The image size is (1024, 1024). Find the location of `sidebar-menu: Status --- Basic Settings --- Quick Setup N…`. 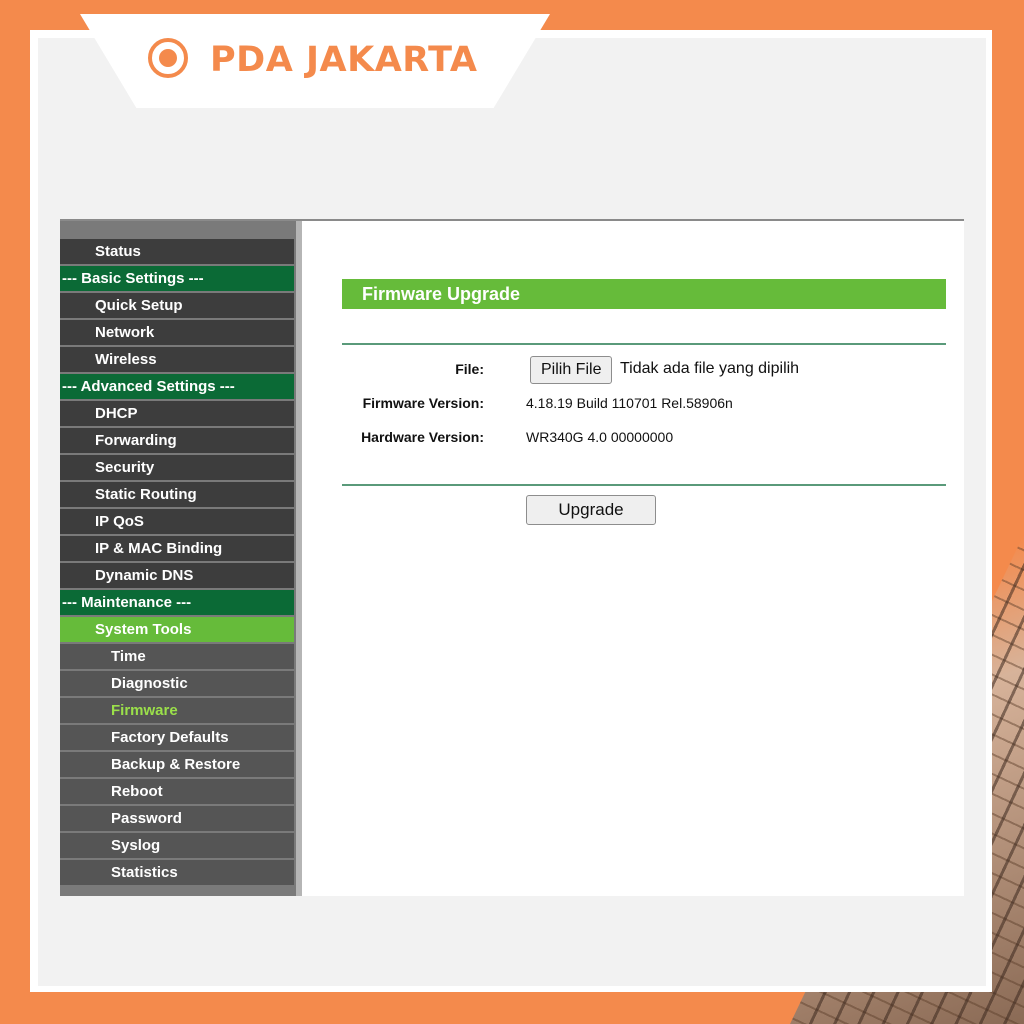

sidebar-menu: Status --- Basic Settings --- Quick Setup N… is located at coordinates (177, 563).